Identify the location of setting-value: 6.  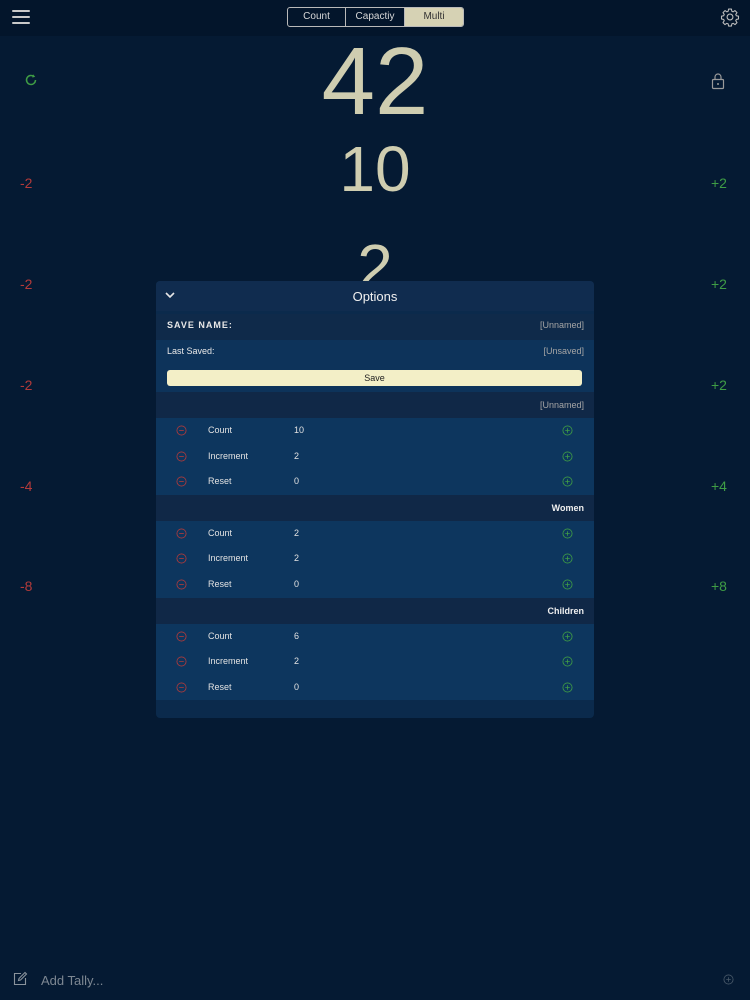
(297, 635).